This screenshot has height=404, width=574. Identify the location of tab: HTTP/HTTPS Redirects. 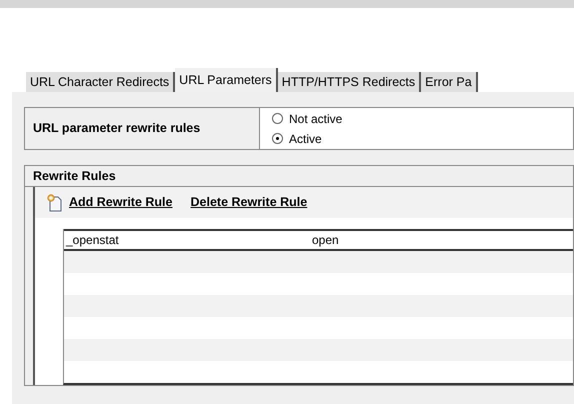
(350, 82).